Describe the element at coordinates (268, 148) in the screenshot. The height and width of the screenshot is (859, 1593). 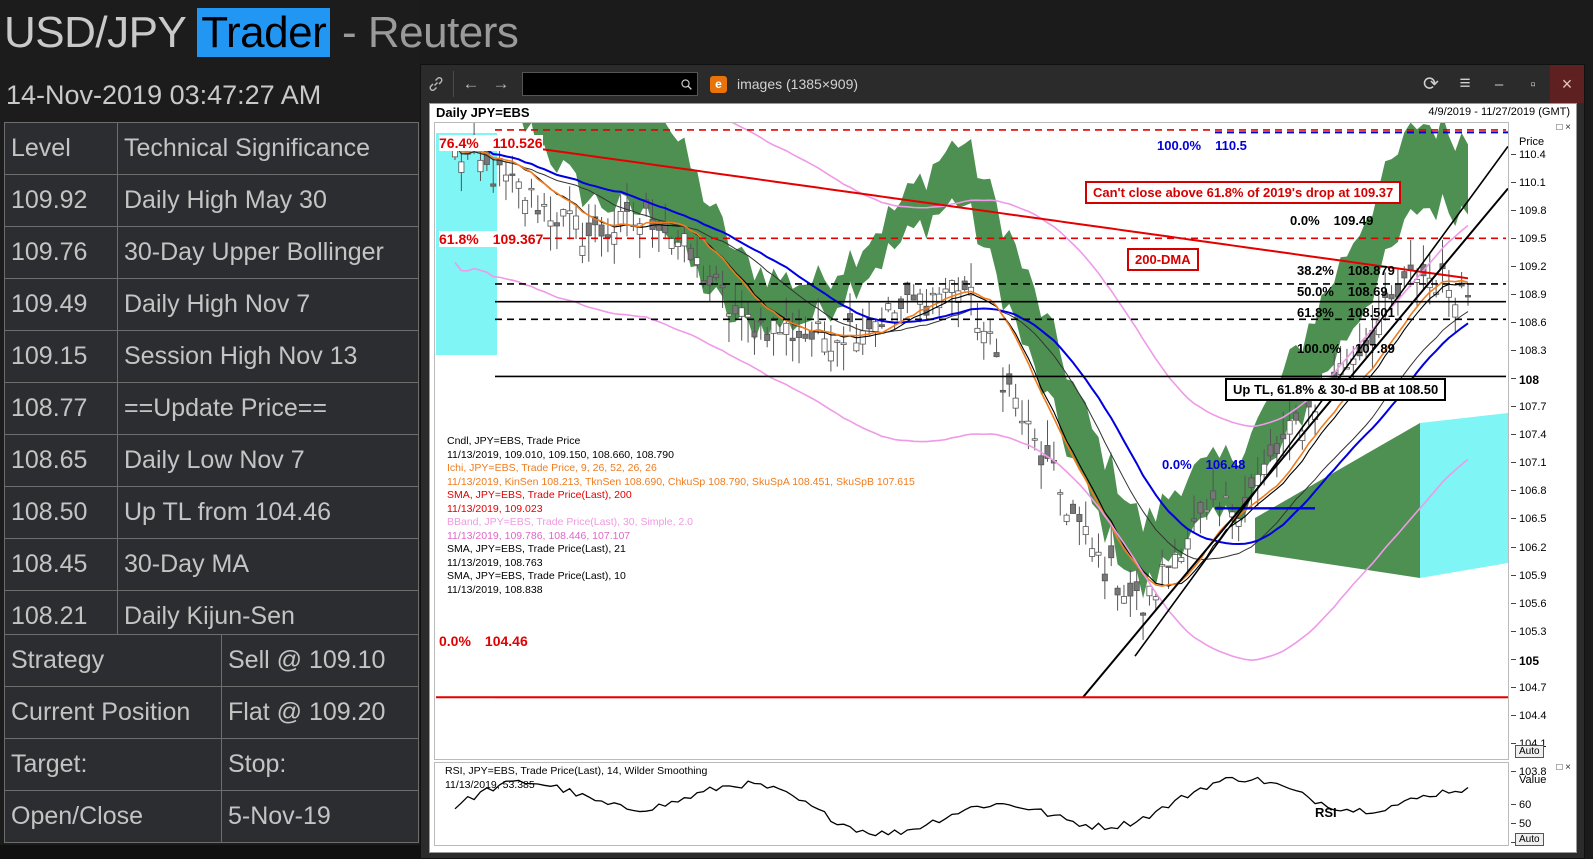
I see `header-significance: Technical Significance` at that location.